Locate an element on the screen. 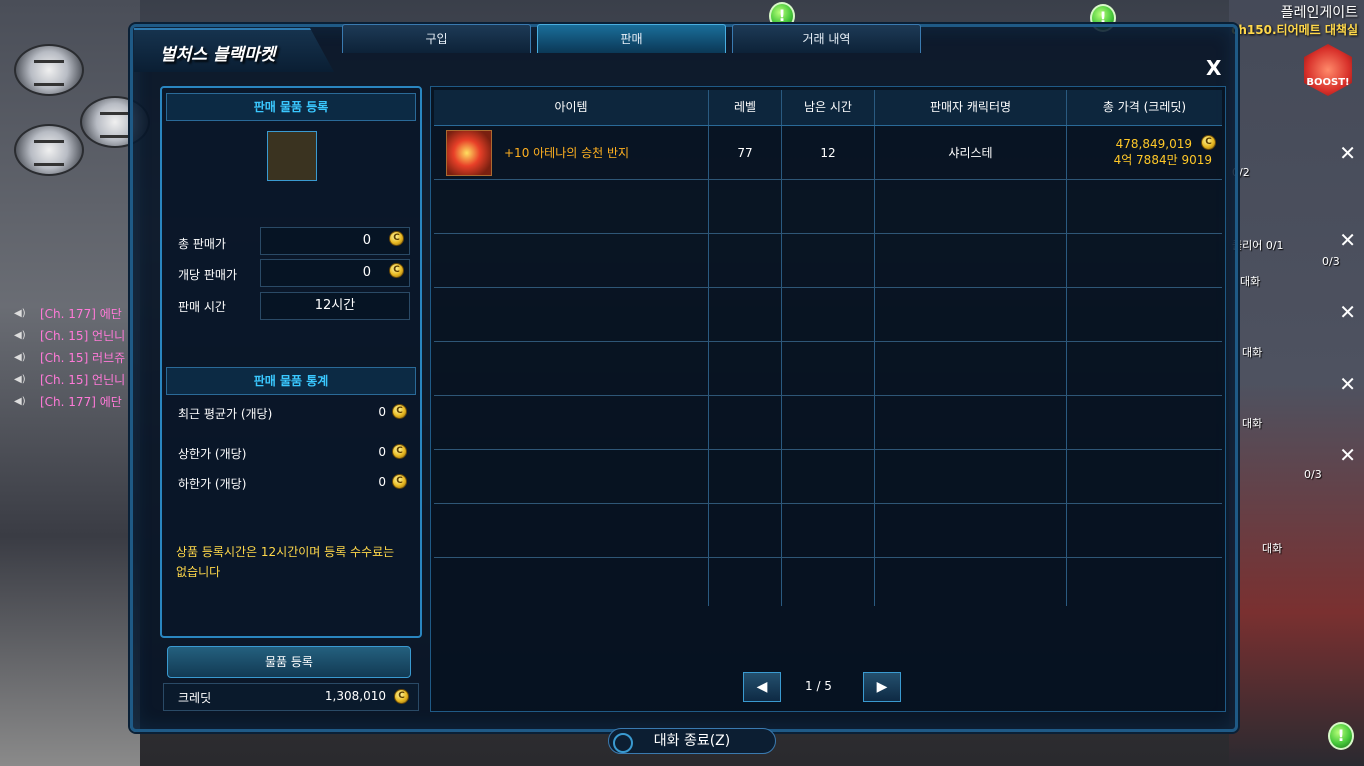  tab-history: 거래 내역 is located at coordinates (826, 38).